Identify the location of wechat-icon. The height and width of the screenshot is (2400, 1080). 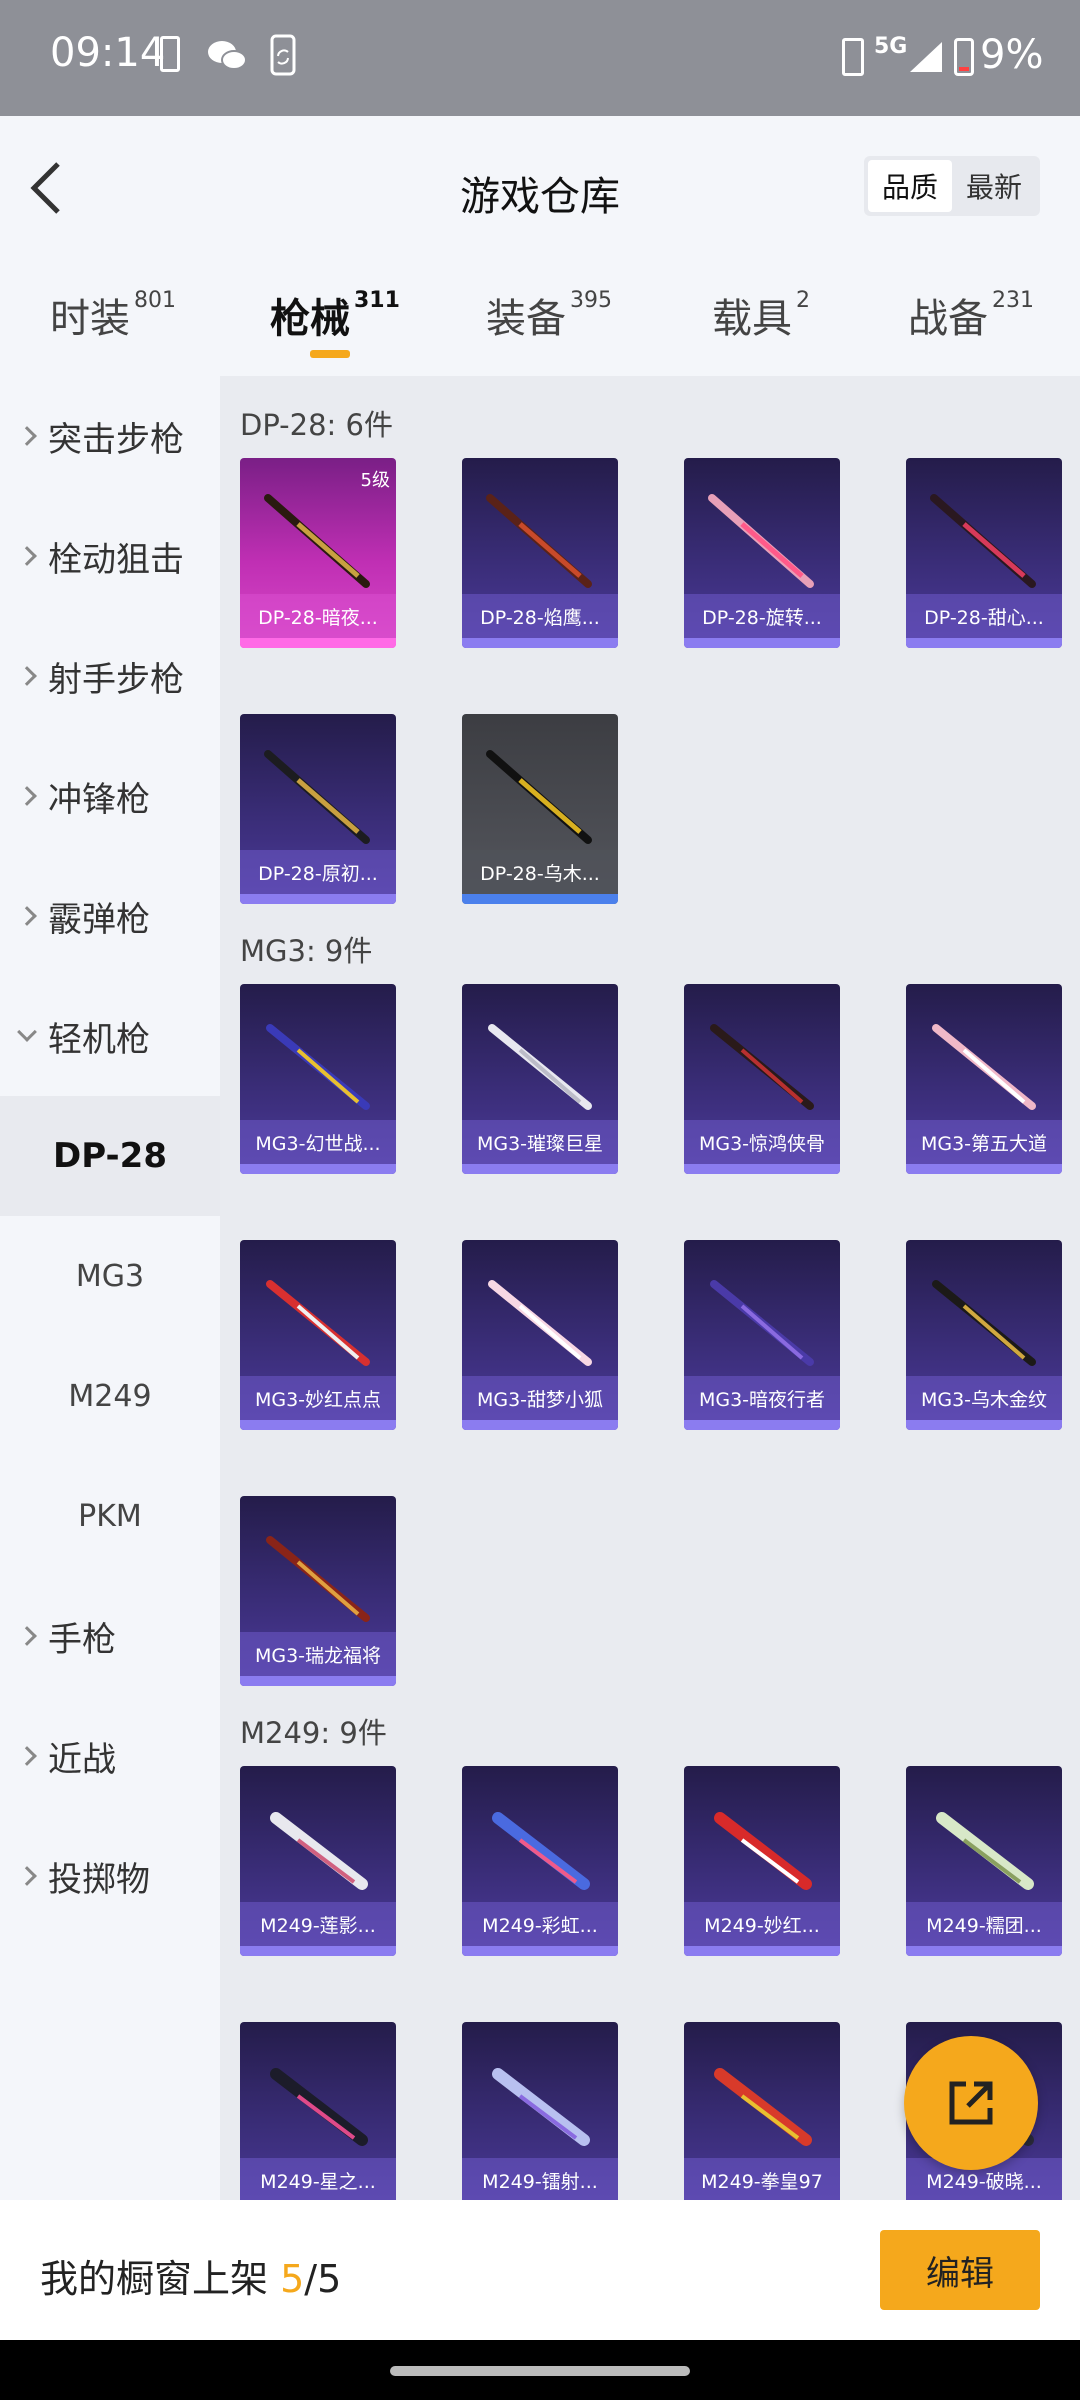
(227, 55).